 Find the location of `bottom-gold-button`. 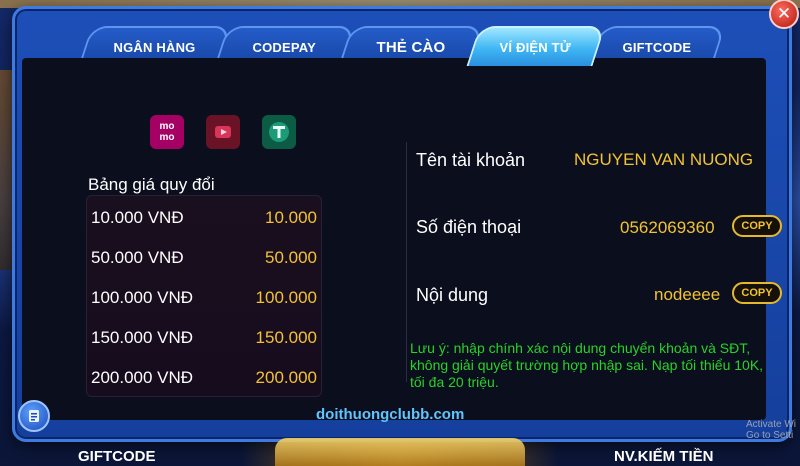

bottom-gold-button is located at coordinates (400, 452).